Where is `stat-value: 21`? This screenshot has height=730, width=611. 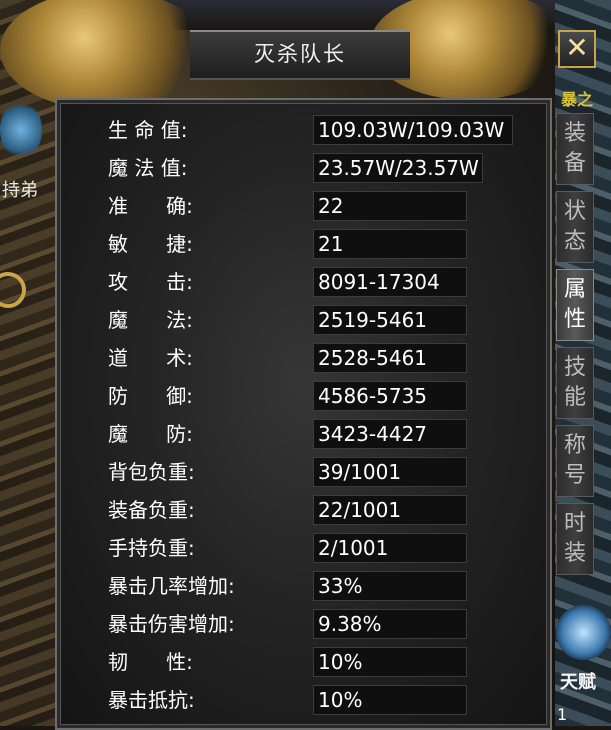 stat-value: 21 is located at coordinates (390, 244).